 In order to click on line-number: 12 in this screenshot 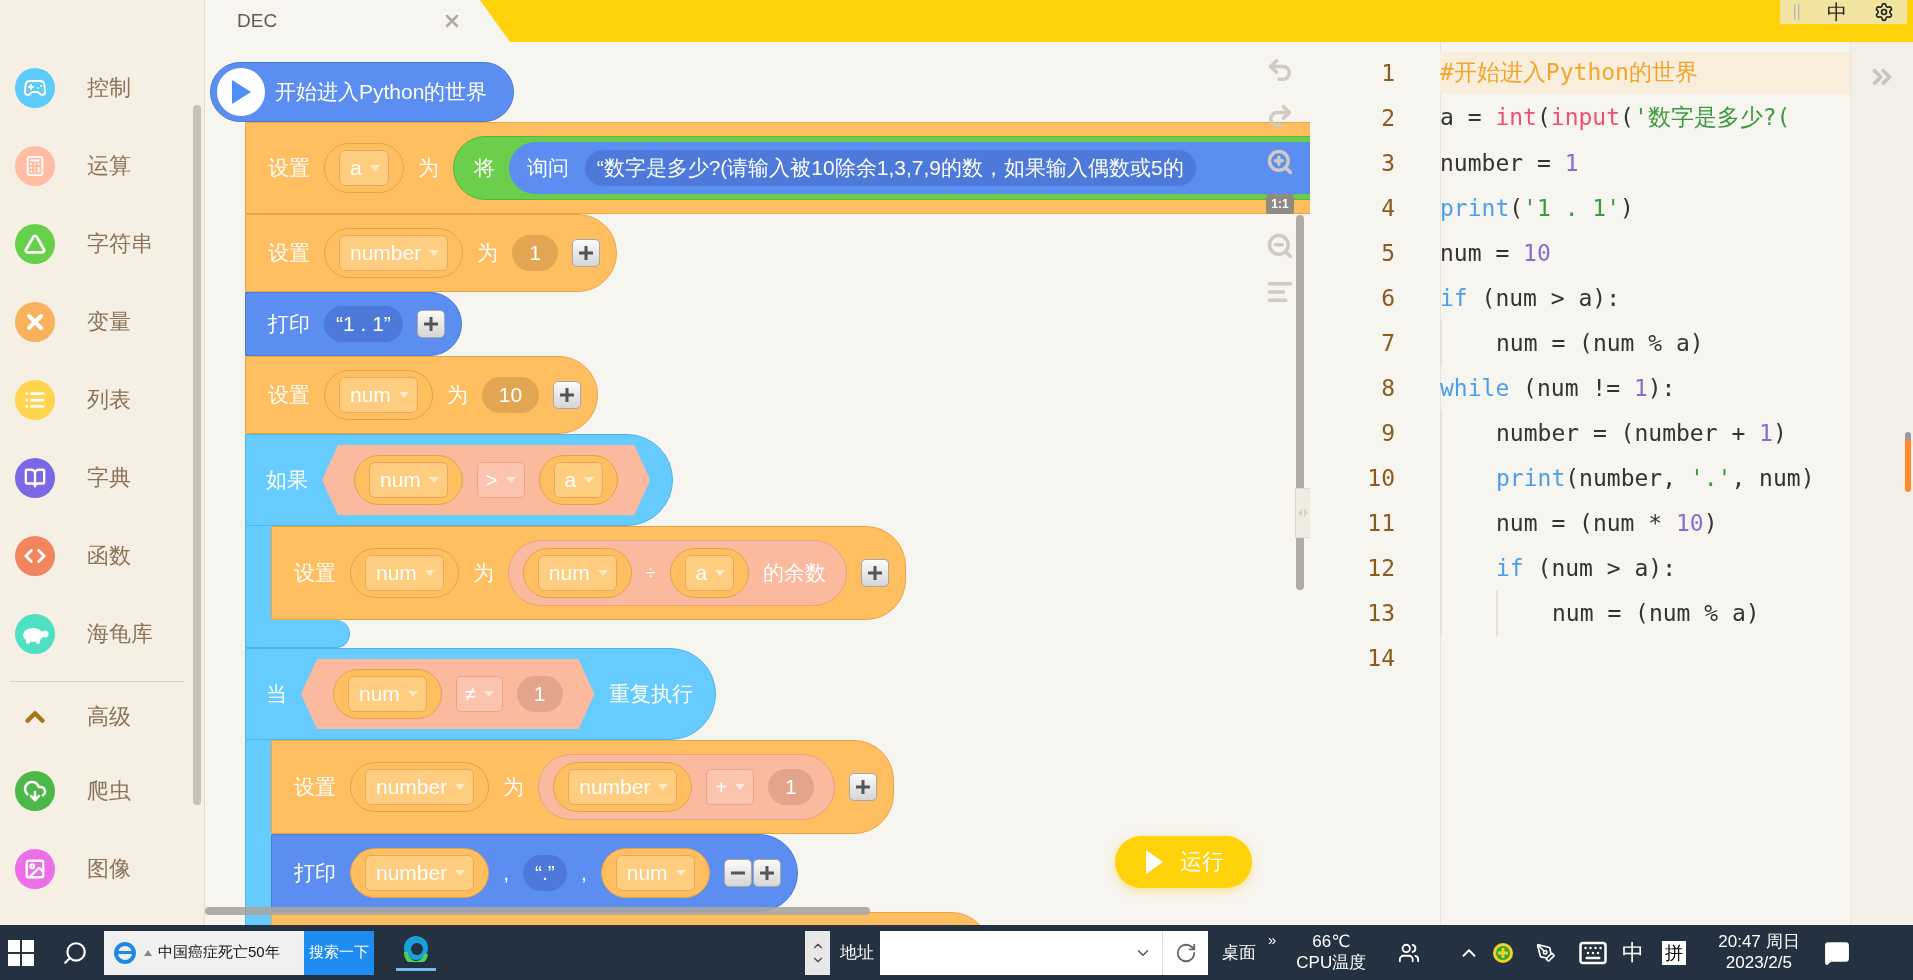, I will do `click(1381, 567)`.